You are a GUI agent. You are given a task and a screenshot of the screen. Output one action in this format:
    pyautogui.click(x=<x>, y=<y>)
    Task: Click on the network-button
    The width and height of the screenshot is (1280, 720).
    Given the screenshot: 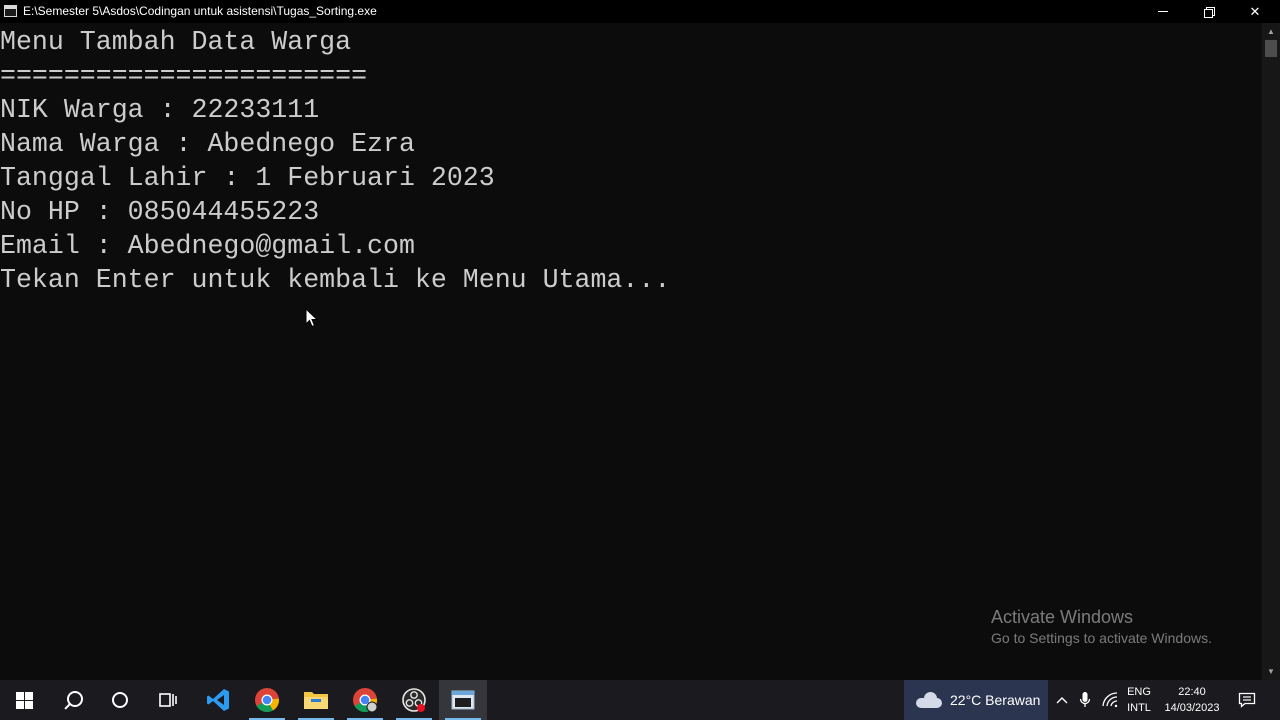 What is the action you would take?
    pyautogui.click(x=1110, y=700)
    